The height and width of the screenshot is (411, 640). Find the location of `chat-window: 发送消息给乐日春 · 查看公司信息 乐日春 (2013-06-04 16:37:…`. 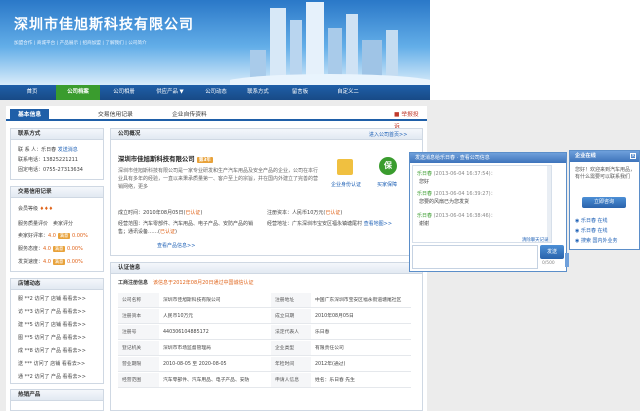

chat-window: 发送消息给乐日春 · 查看公司信息 乐日春 (2013-06-04 16:37:… is located at coordinates (489, 212).